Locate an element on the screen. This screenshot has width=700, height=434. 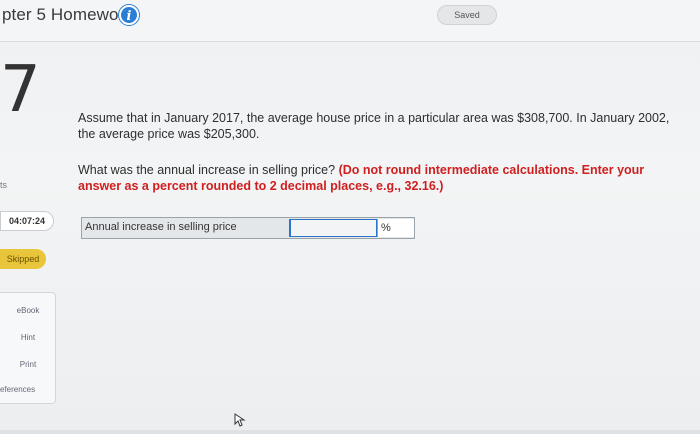
references-link: eferences is located at coordinates (28, 389).